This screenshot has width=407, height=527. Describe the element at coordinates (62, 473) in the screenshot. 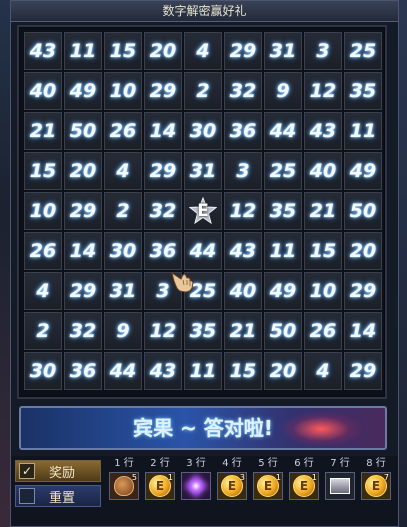

I see `reward-label: 奖励` at that location.